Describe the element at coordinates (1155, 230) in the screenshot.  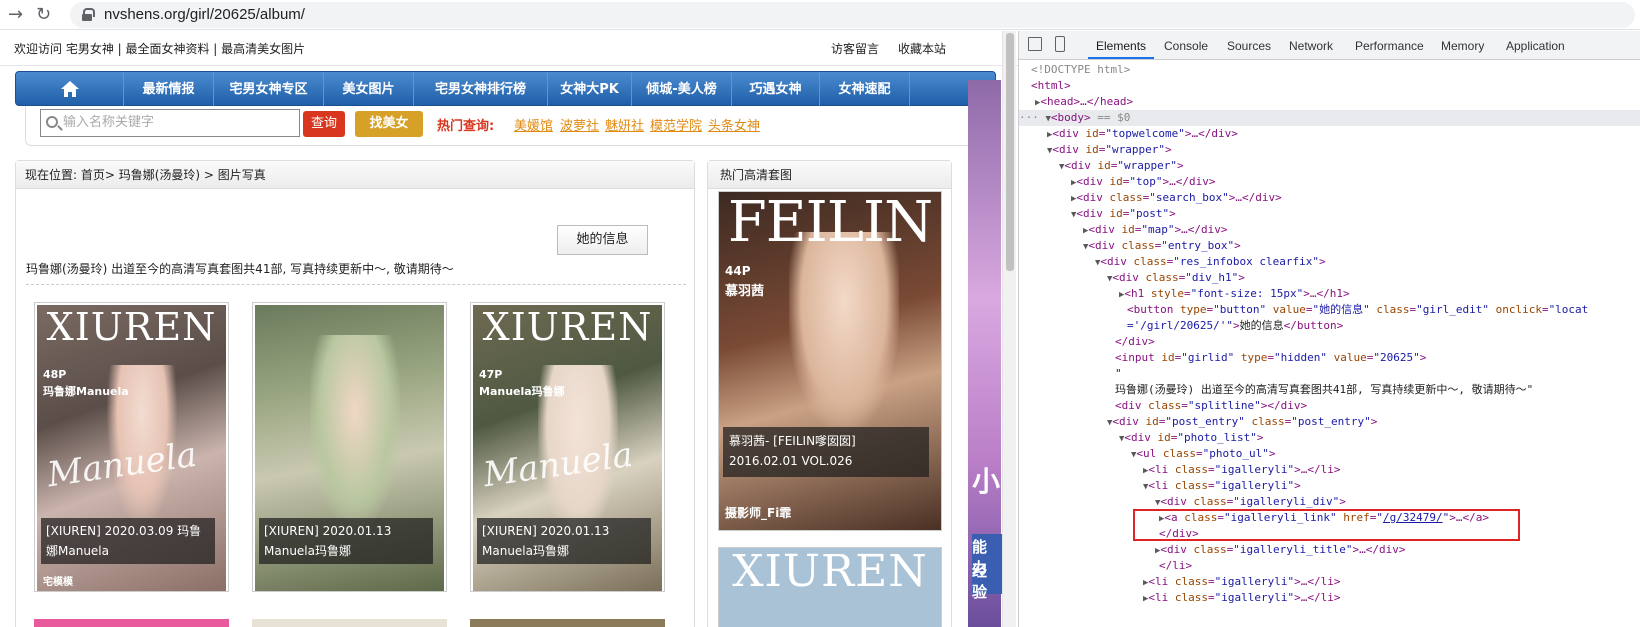
I see `dom-line: ▶<div id="map">…</div>` at that location.